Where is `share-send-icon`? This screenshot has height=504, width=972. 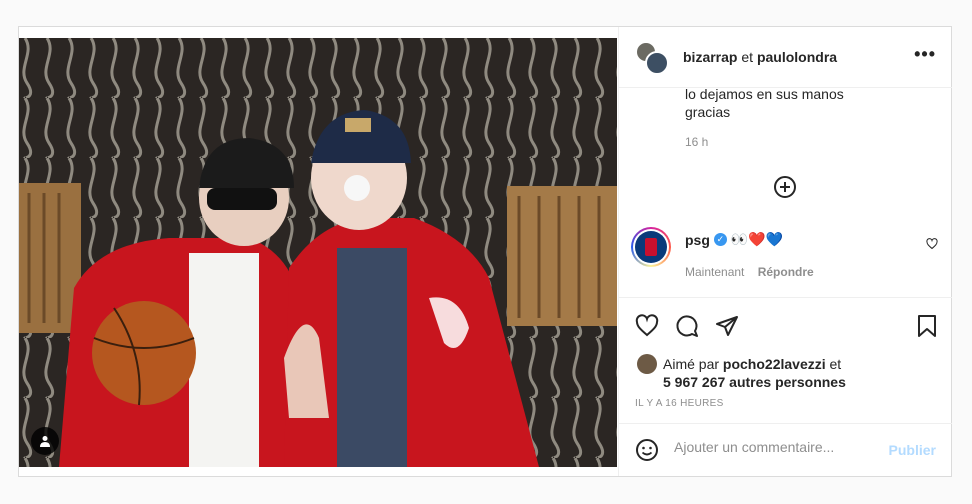
share-send-icon is located at coordinates (727, 326).